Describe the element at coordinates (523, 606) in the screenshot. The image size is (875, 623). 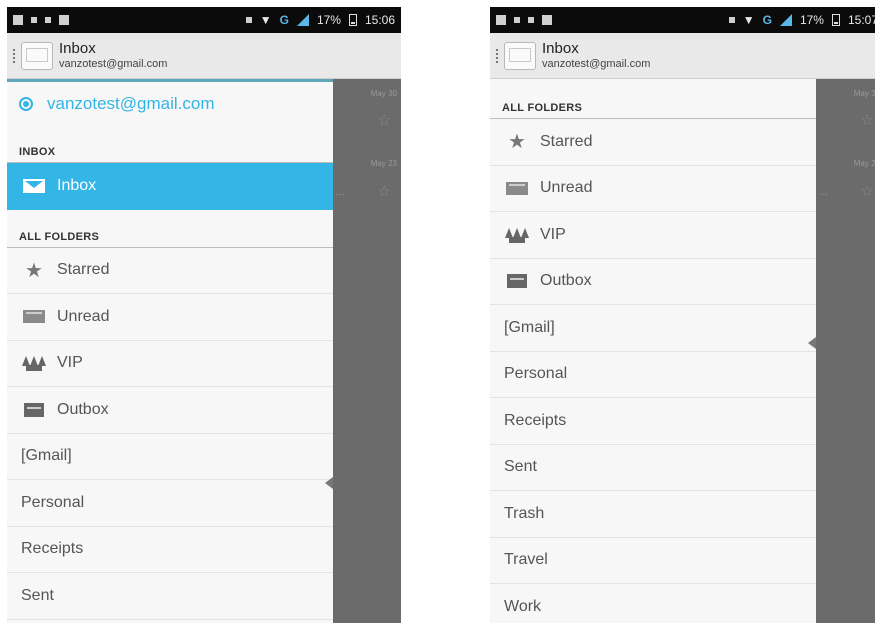
I see `drawer-item-label: Work` at that location.